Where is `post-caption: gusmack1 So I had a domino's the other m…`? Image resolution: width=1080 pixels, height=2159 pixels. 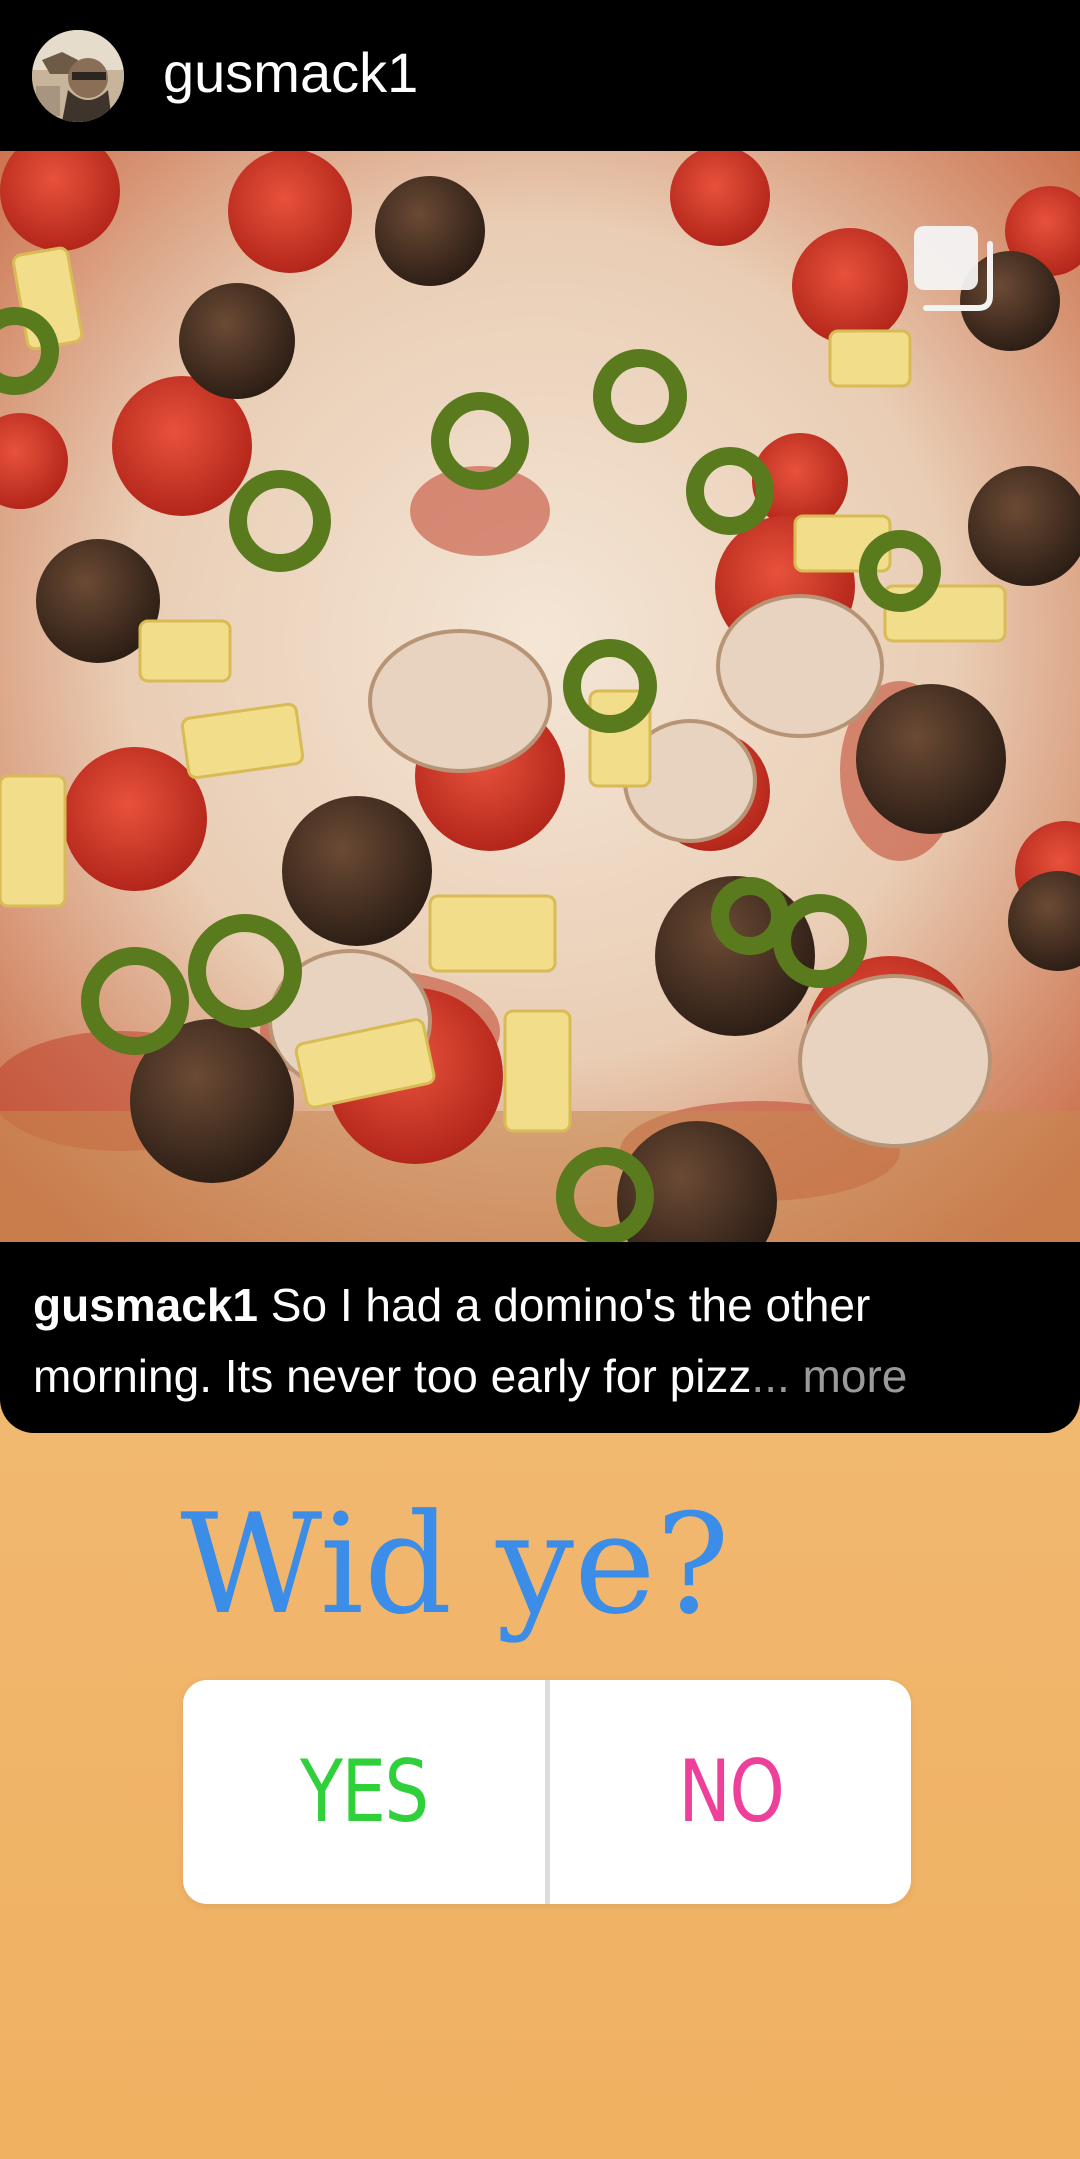 post-caption: gusmack1 So I had a domino's the other m… is located at coordinates (543, 1341).